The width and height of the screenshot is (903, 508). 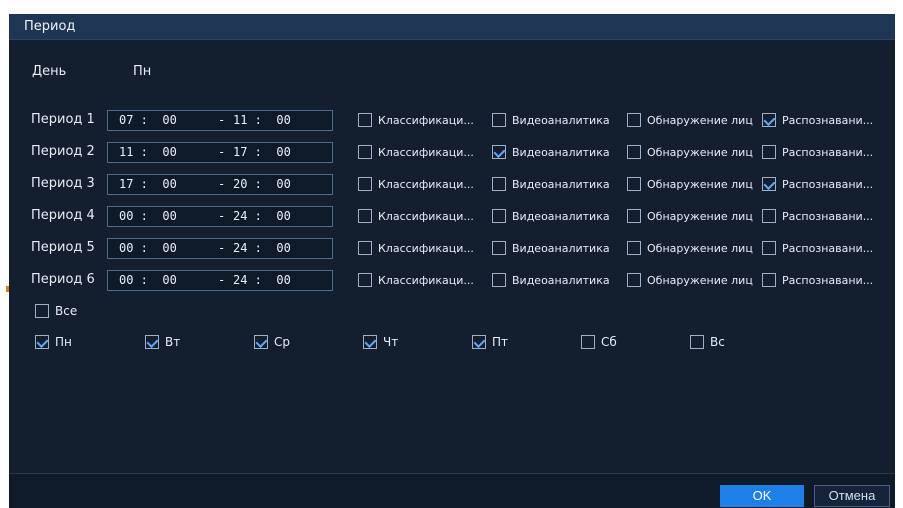 What do you see at coordinates (220, 184) in the screenshot?
I see `time-range-input: 17 : 00 -20 : 00` at bounding box center [220, 184].